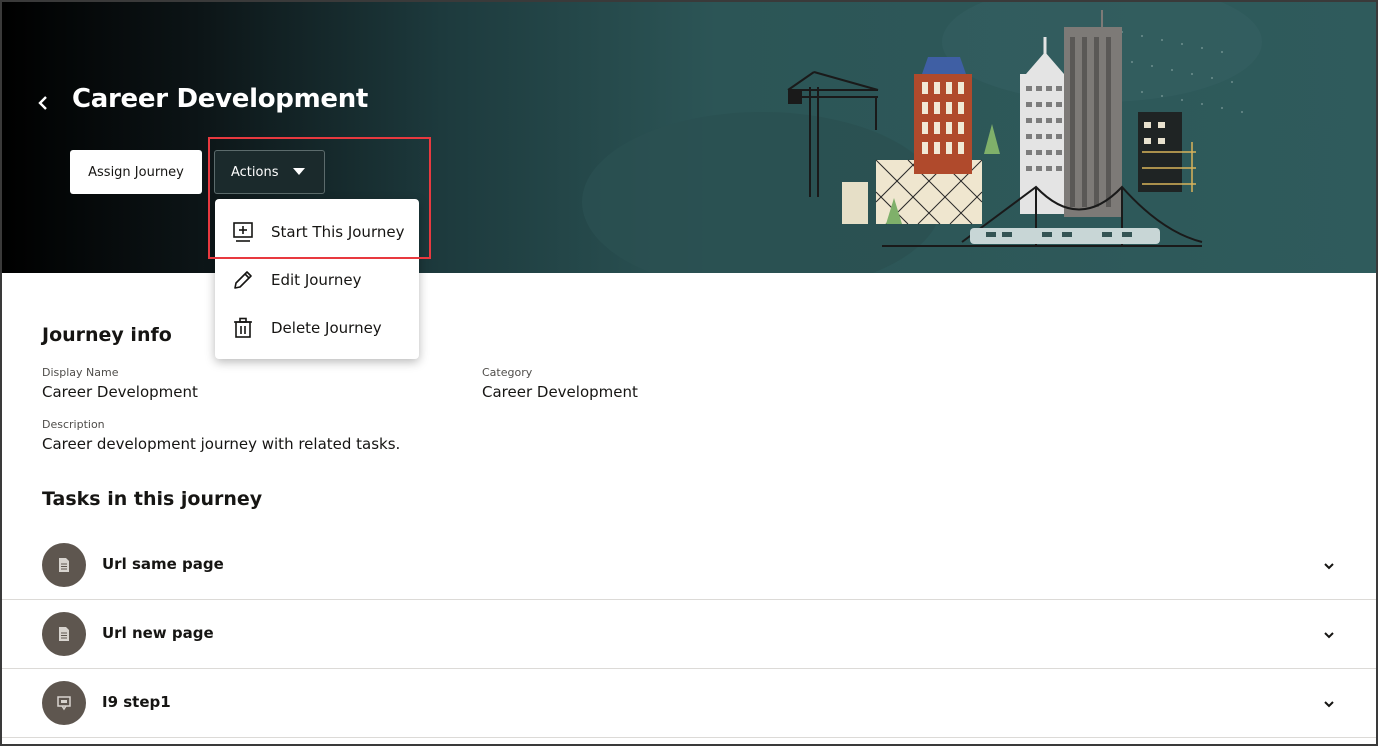 The image size is (1378, 746). I want to click on caret-down-icon, so click(298, 171).